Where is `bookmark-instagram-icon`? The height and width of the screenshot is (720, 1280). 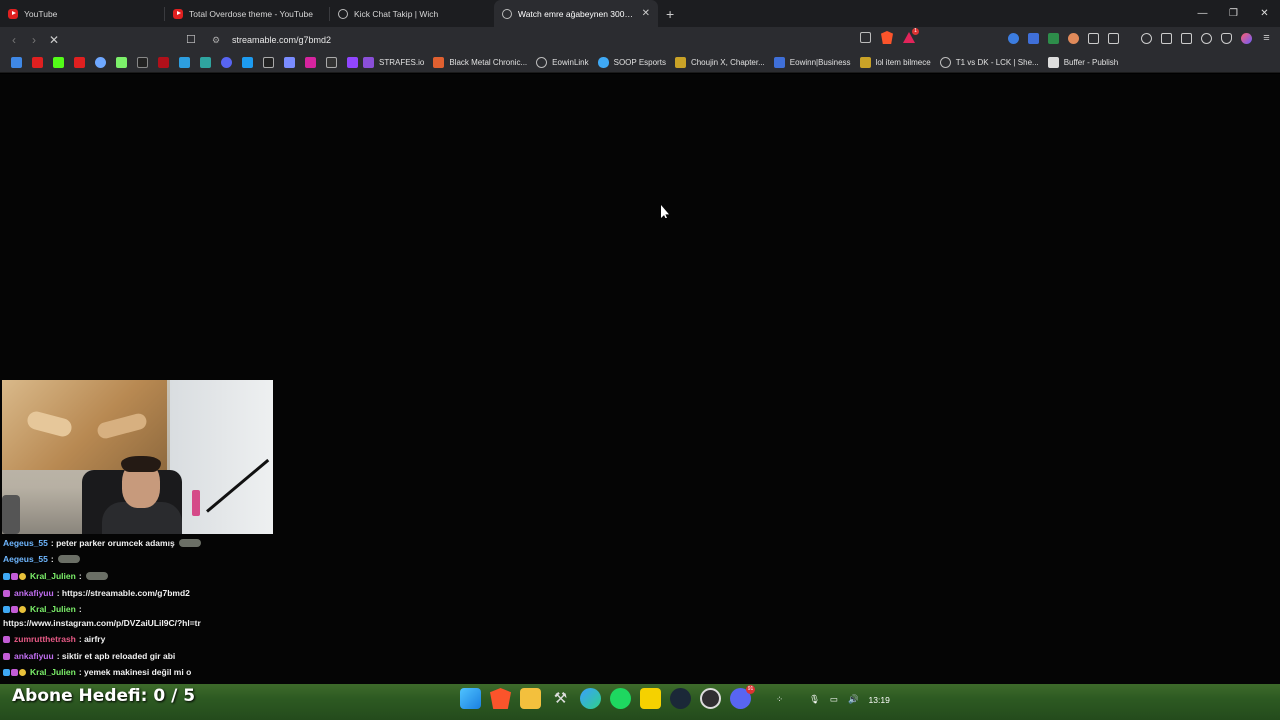 bookmark-instagram-icon is located at coordinates (310, 62).